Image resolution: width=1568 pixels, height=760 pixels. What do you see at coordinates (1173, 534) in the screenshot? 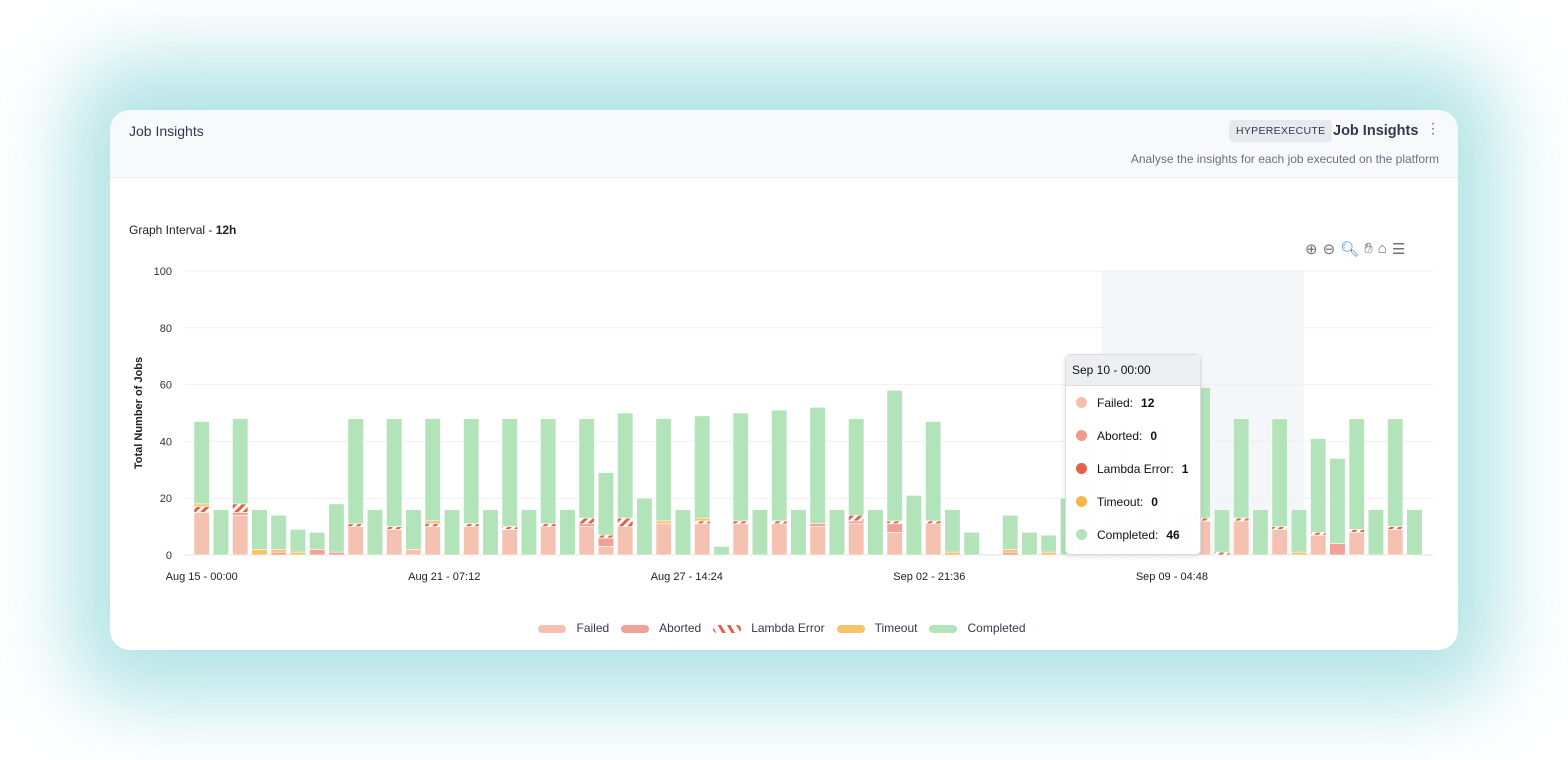
I see `tooltip-value: 46` at bounding box center [1173, 534].